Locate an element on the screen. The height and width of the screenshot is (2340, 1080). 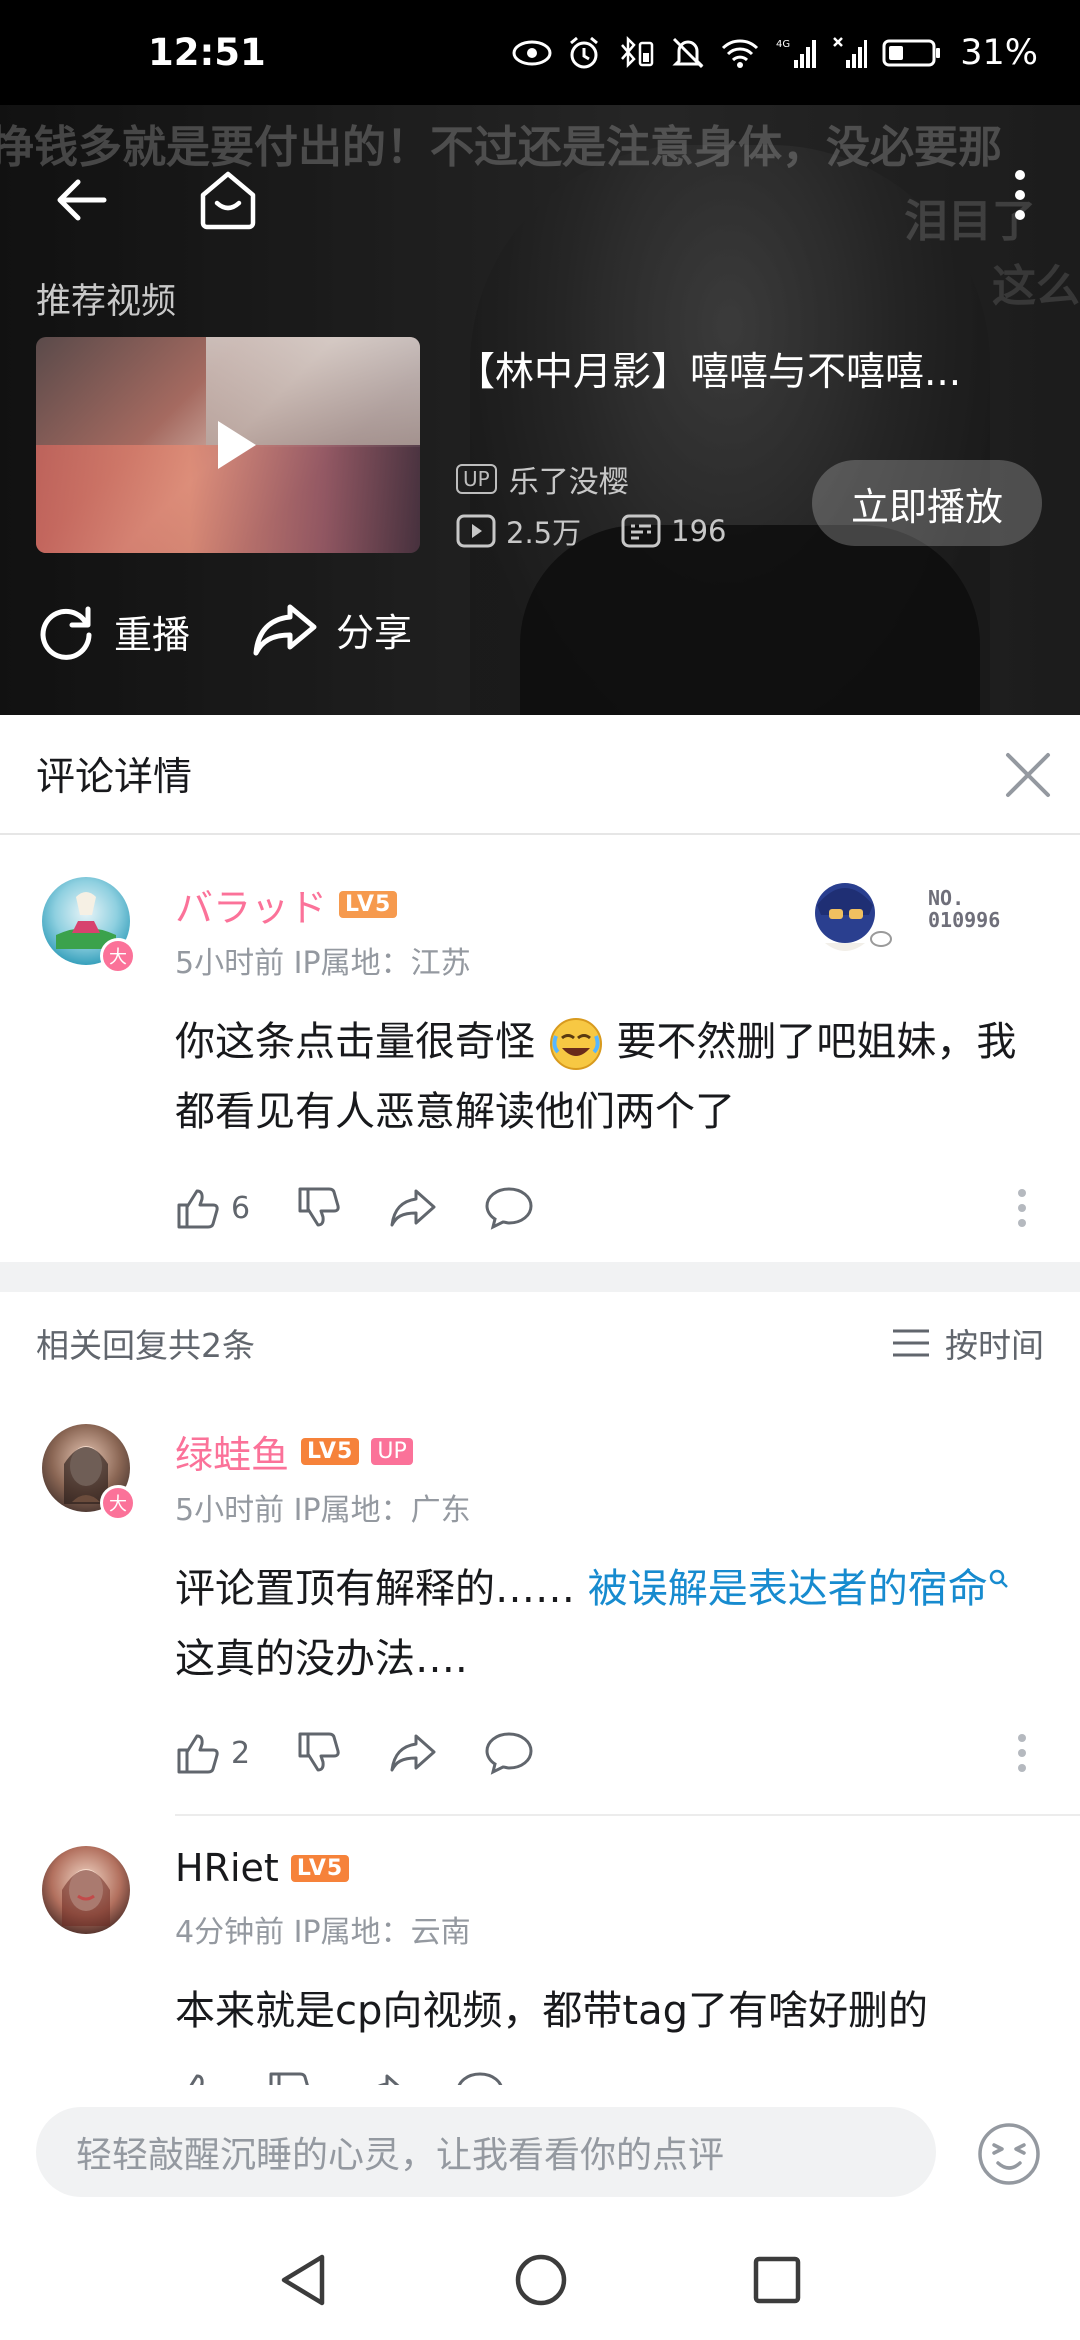
comment-meta: 5小时前 IP属地：江苏 is located at coordinates (323, 960).